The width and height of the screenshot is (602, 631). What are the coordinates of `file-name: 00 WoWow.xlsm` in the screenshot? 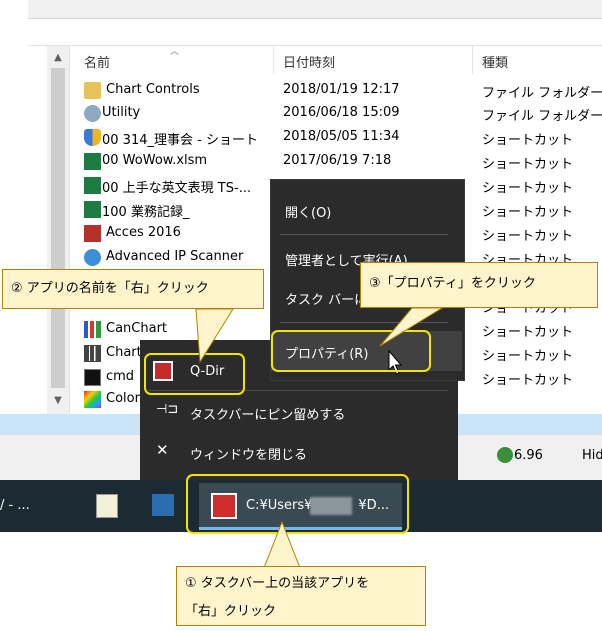 It's located at (155, 160).